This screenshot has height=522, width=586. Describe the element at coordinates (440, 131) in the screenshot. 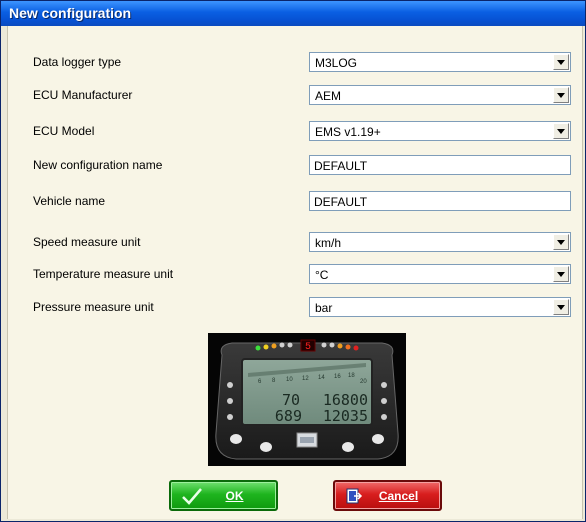

I see `ecu-model-select: EMS v1.19+` at that location.